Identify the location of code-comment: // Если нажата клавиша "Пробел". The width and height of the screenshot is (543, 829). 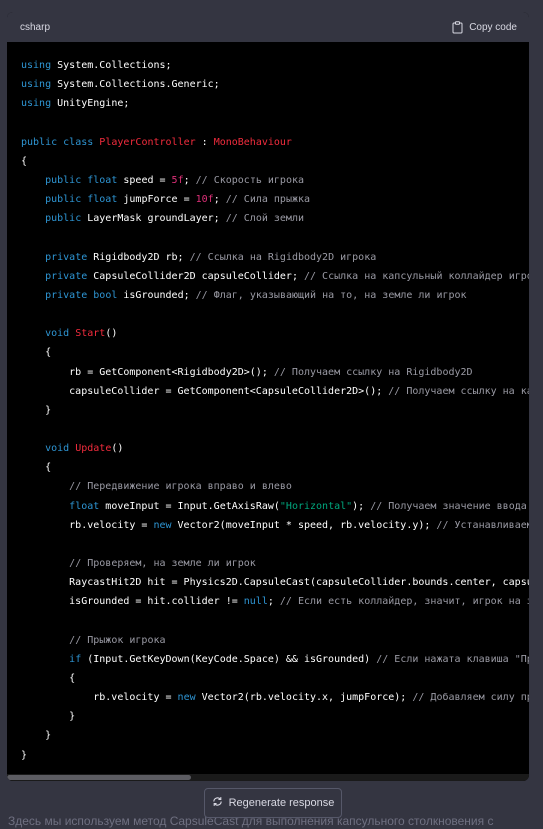
(452, 659).